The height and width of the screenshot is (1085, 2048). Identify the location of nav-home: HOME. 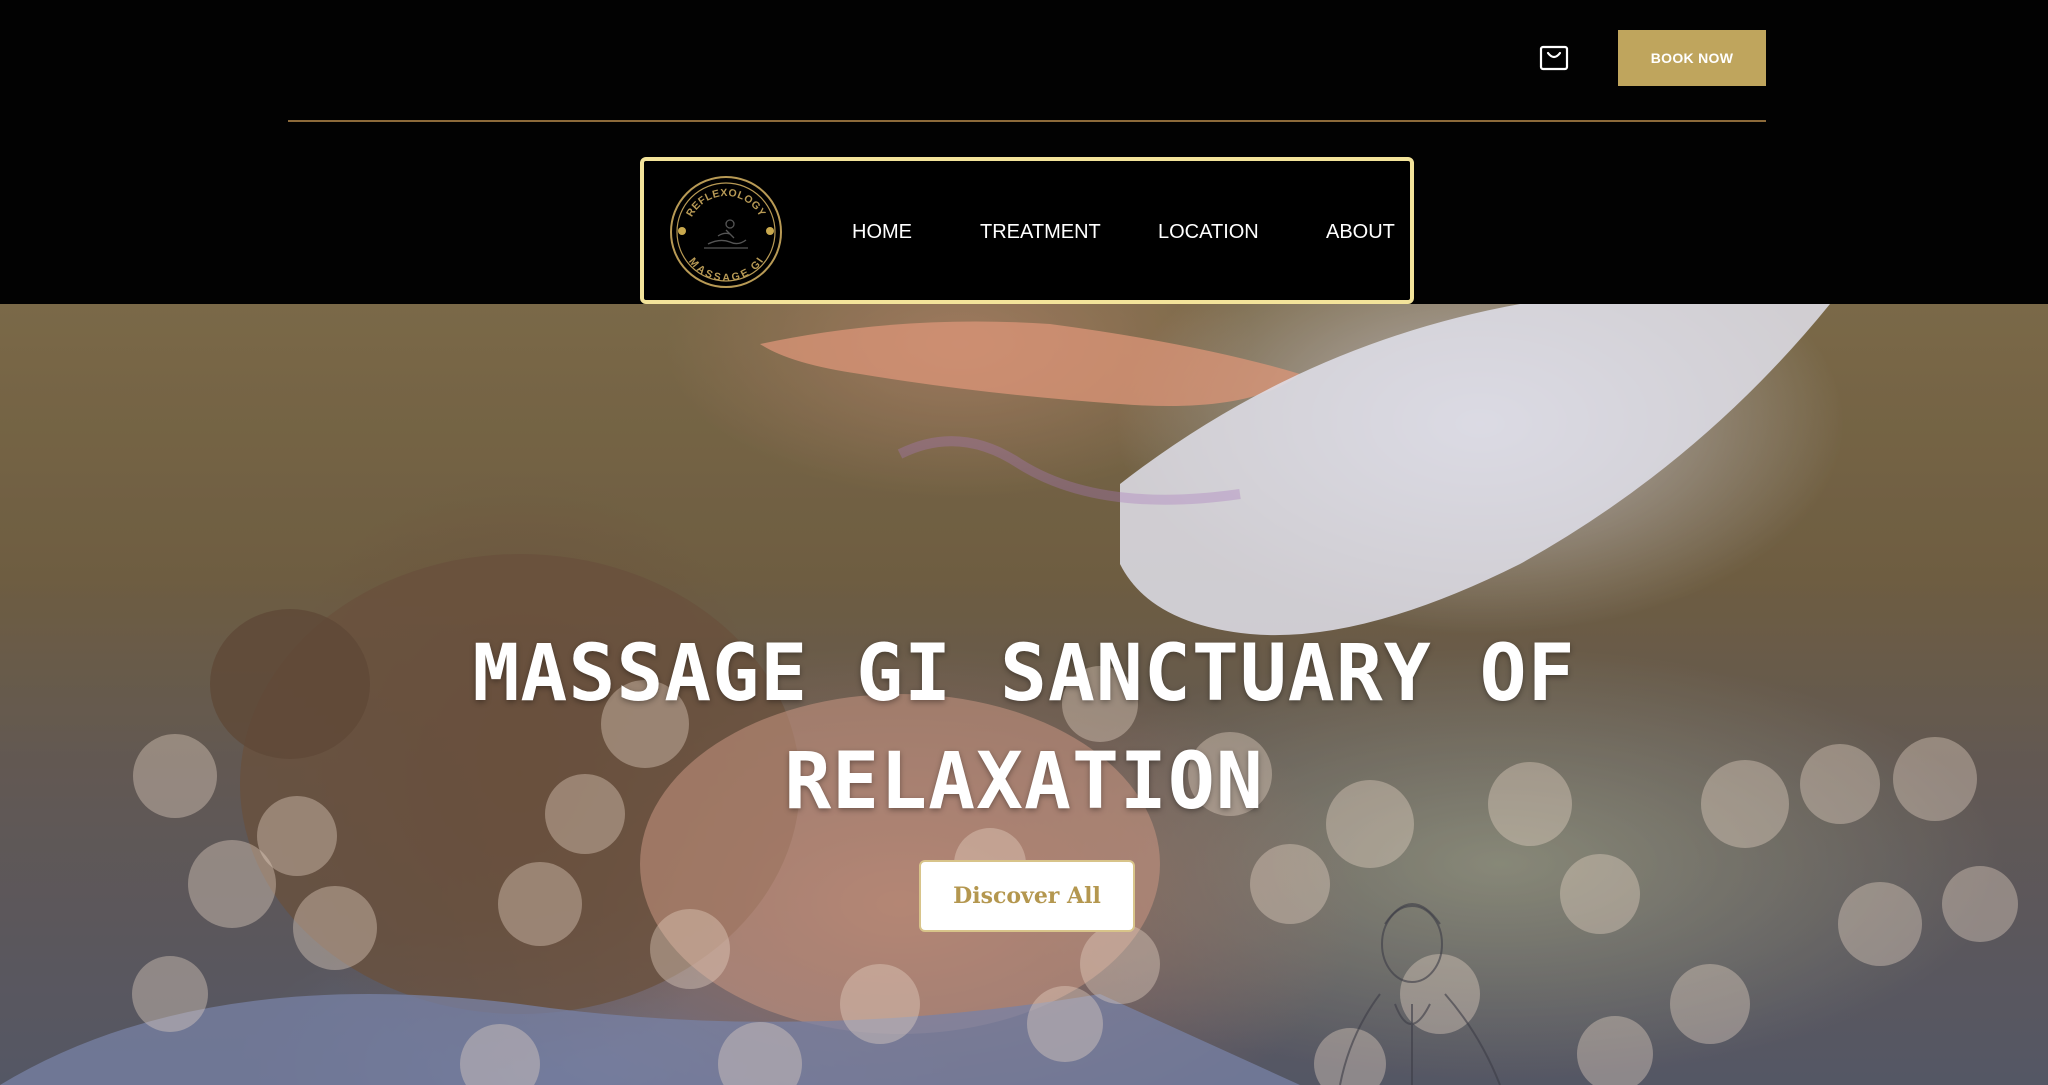
(882, 232).